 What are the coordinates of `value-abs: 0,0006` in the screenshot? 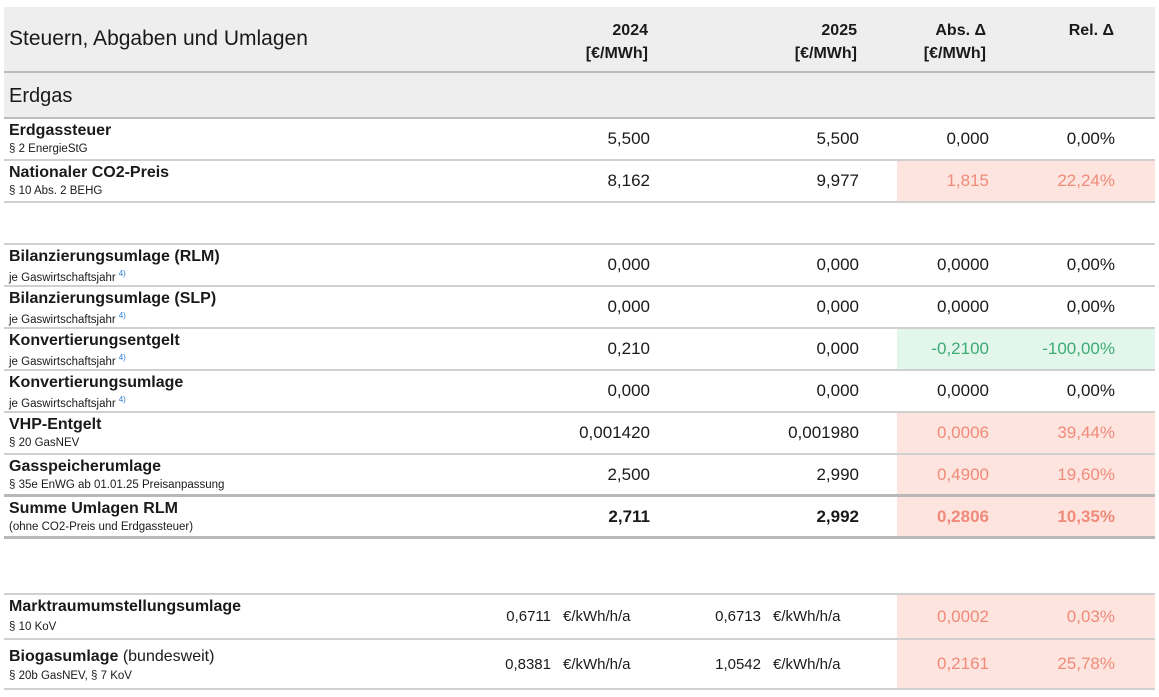 It's located at (957, 433).